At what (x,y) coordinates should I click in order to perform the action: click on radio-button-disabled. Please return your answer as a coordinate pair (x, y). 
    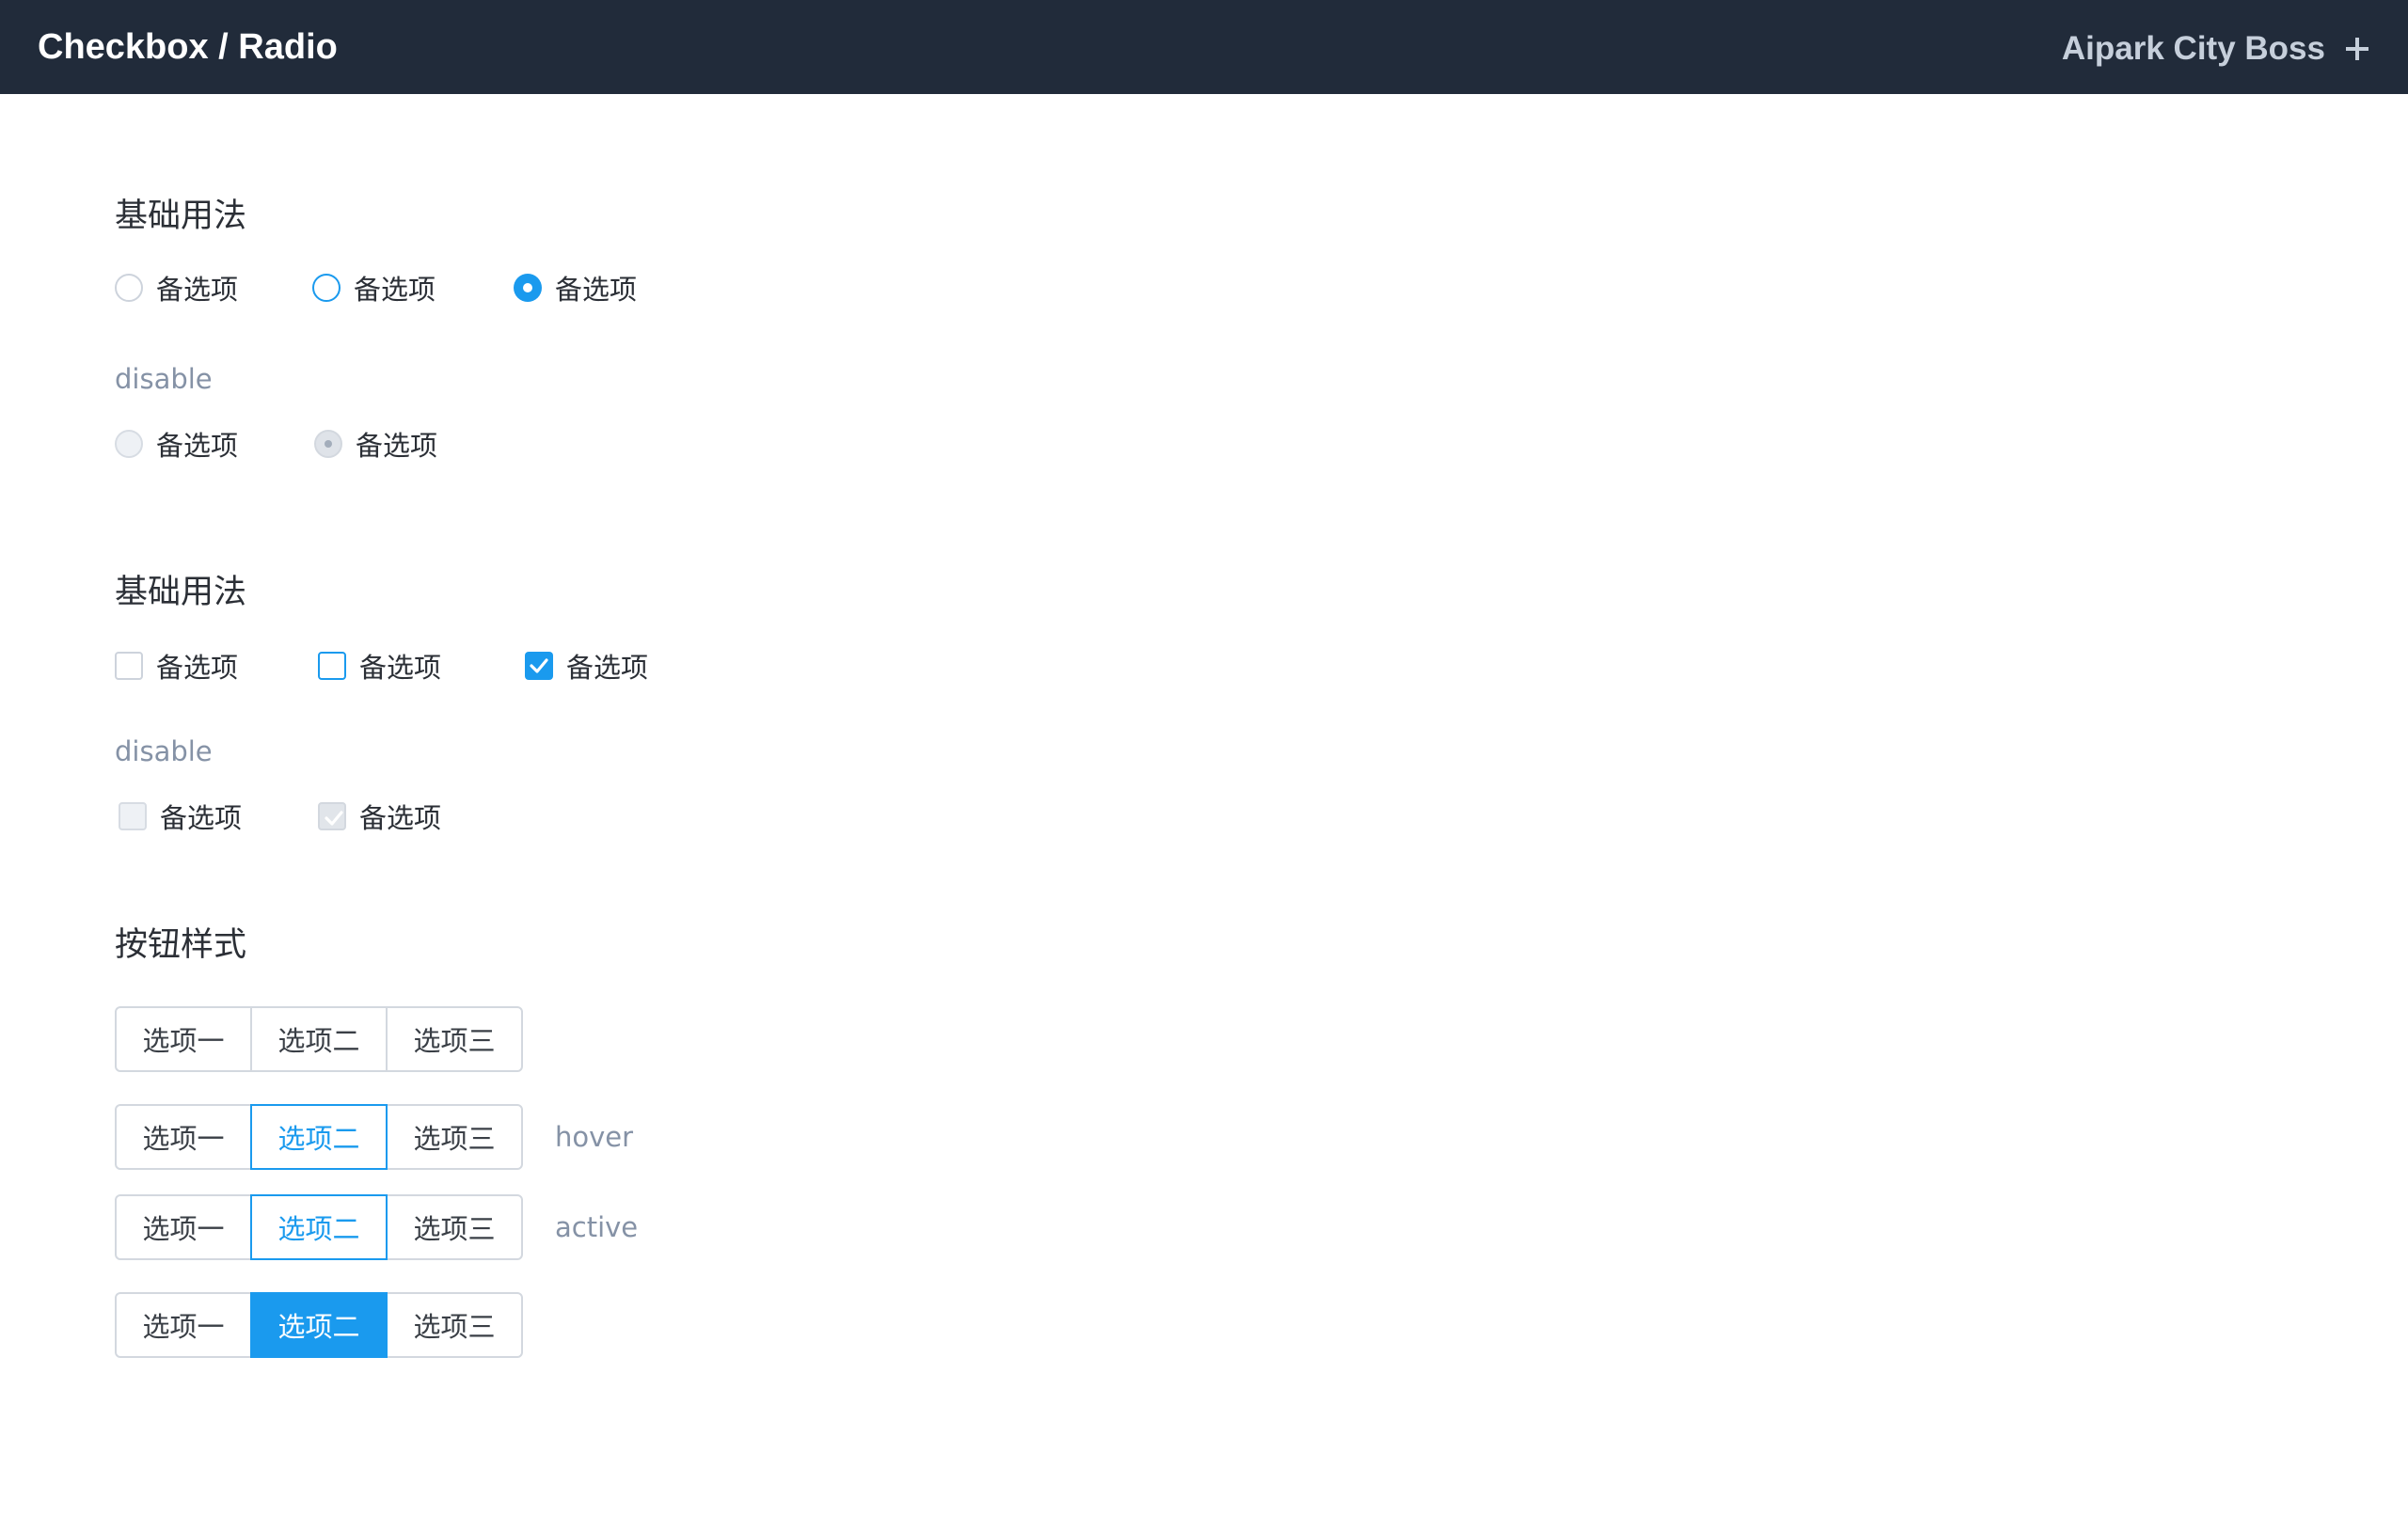
    Looking at the image, I should click on (129, 444).